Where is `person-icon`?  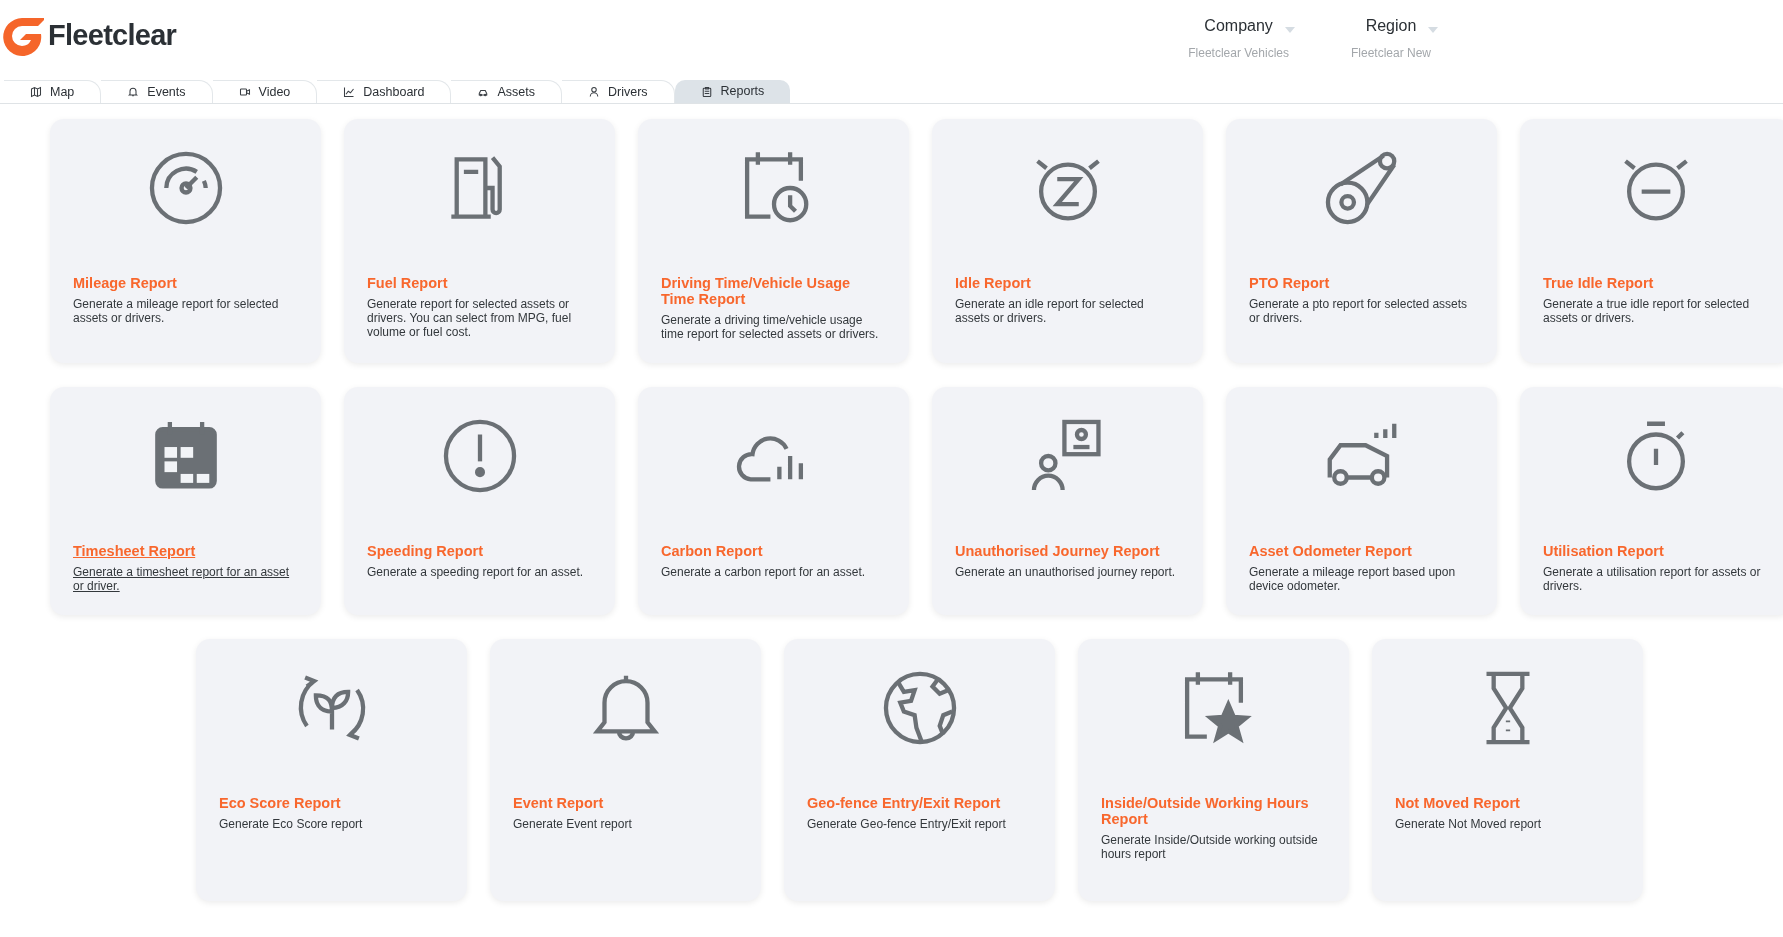 person-icon is located at coordinates (593, 92).